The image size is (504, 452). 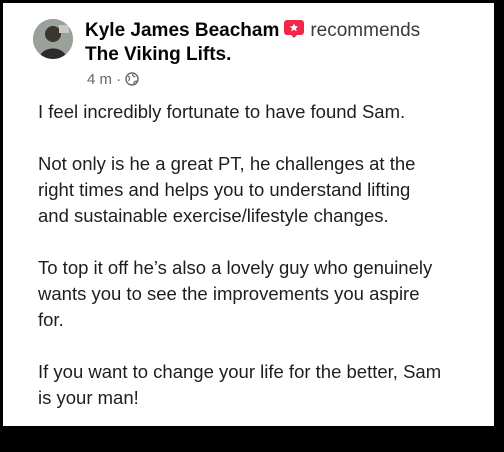 What do you see at coordinates (53, 39) in the screenshot?
I see `avatar` at bounding box center [53, 39].